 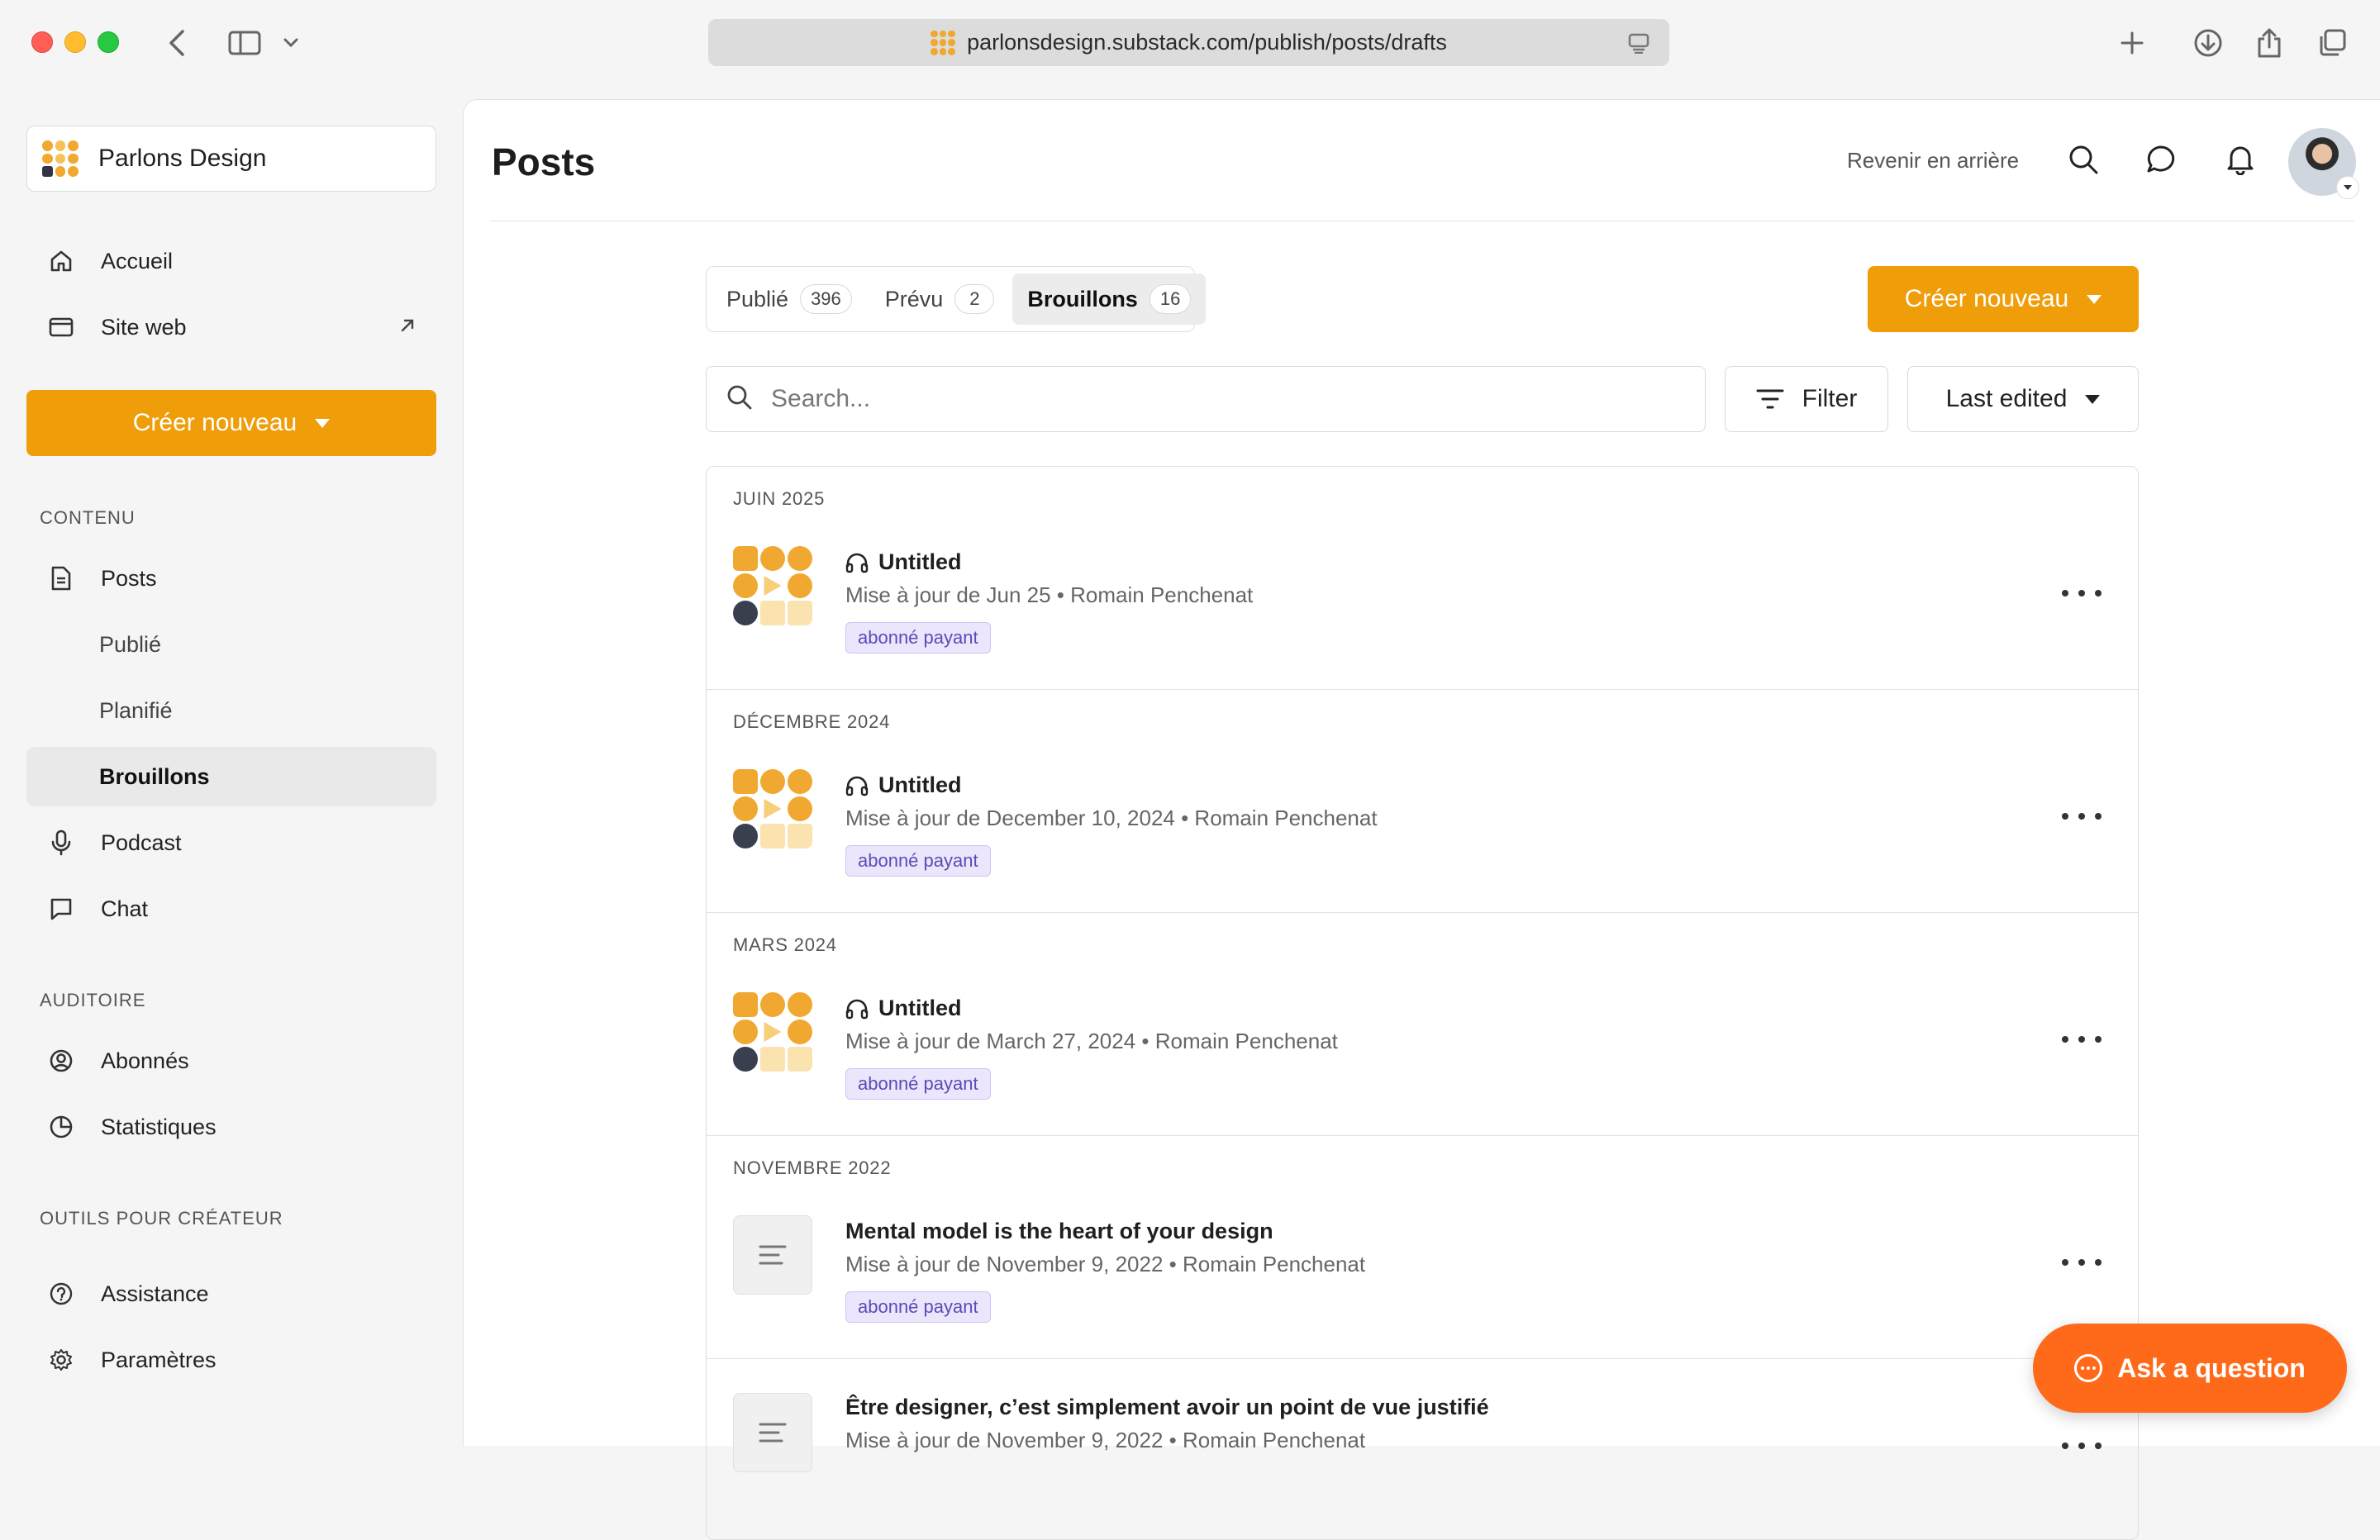 I want to click on sidebar-toggle-icon, so click(x=244, y=43).